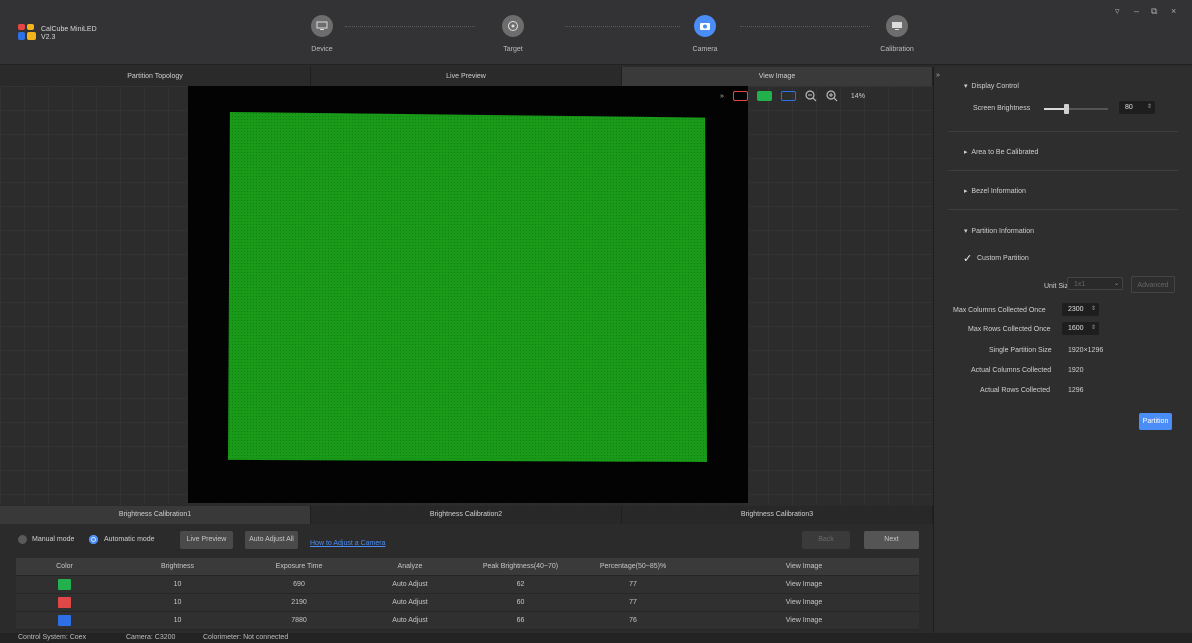  I want to click on header-analyze: Analyze, so click(410, 566).